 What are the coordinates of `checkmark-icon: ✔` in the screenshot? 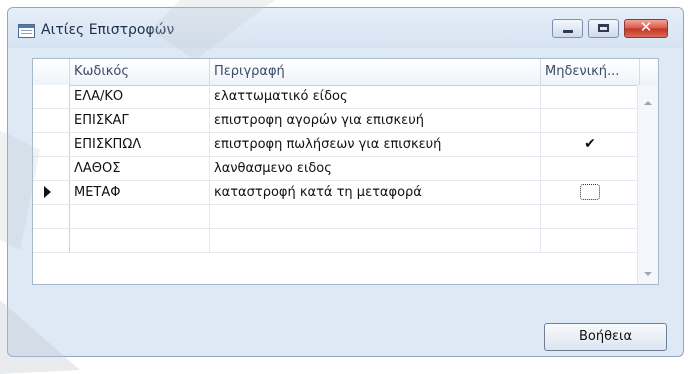 It's located at (590, 144).